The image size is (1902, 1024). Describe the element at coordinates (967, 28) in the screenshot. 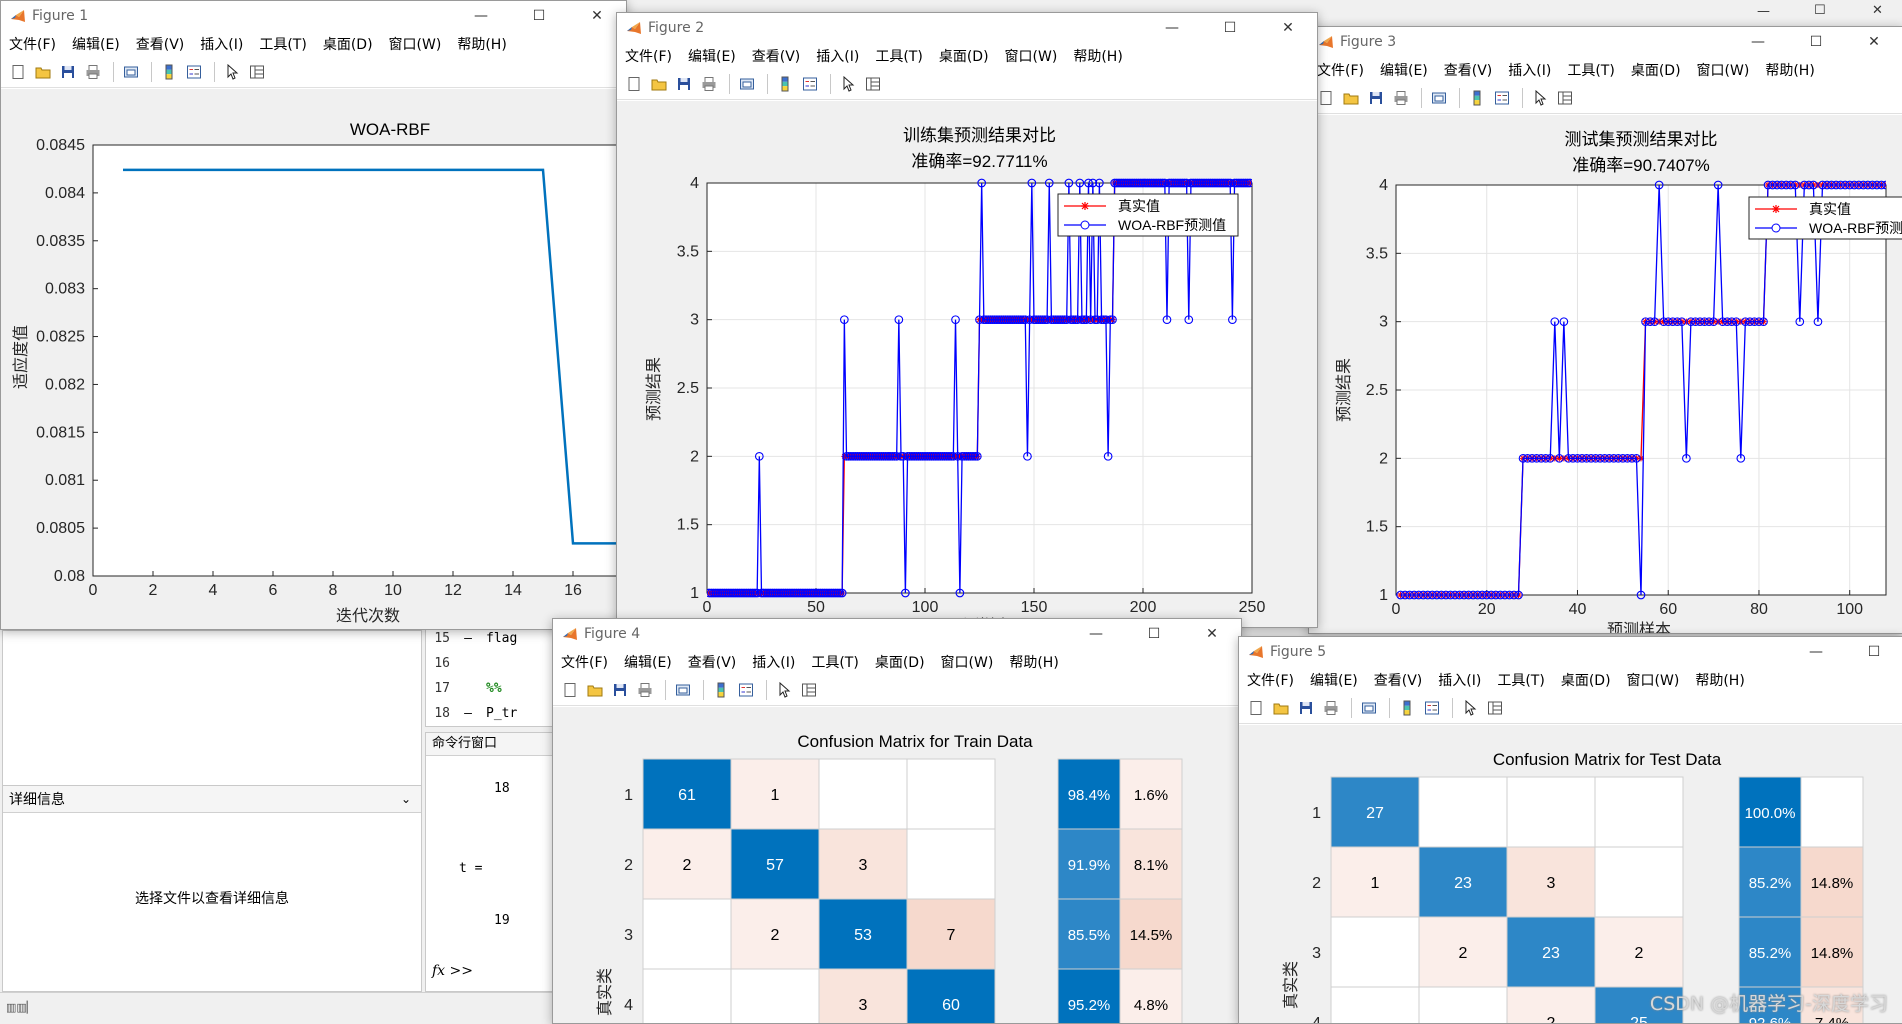

I see `title-bar: Figure 2 — ☐ ✕` at that location.